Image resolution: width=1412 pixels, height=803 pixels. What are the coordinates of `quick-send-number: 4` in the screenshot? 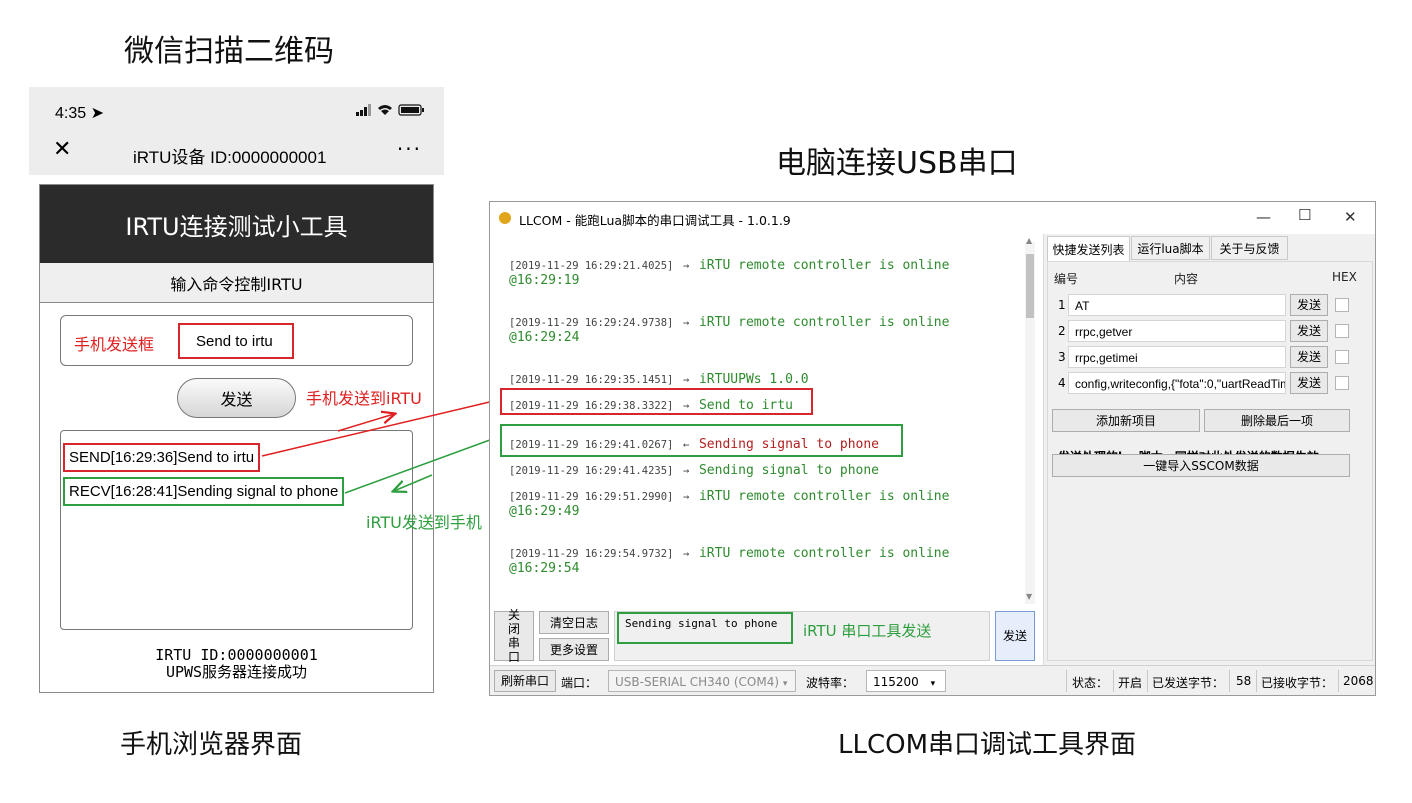 It's located at (1062, 383).